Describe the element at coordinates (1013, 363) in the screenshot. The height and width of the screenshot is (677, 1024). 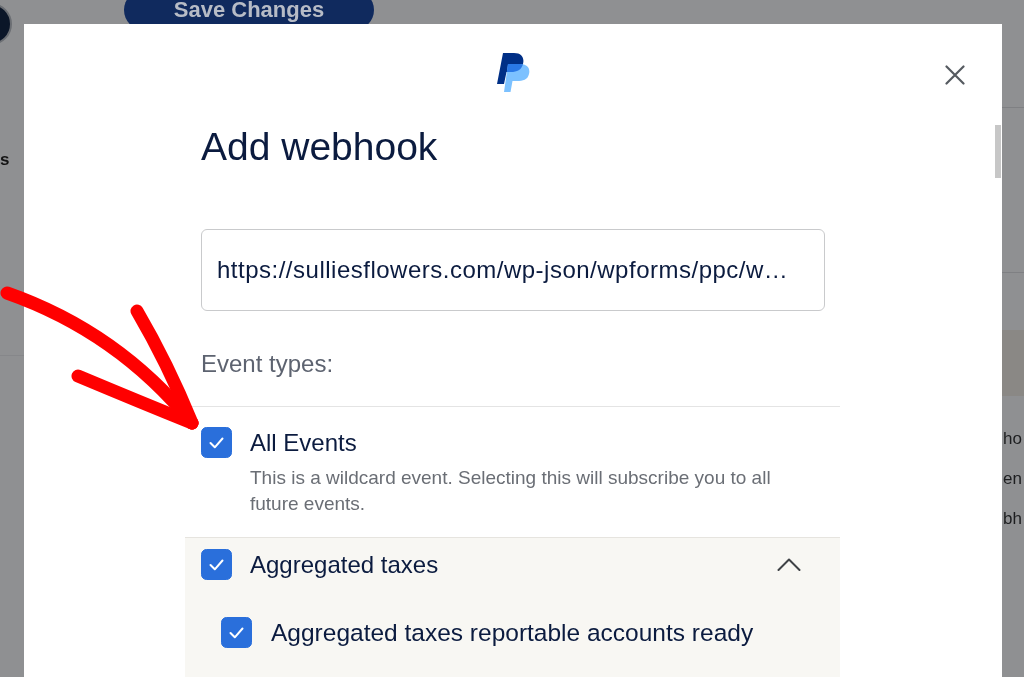
I see `page-band` at that location.